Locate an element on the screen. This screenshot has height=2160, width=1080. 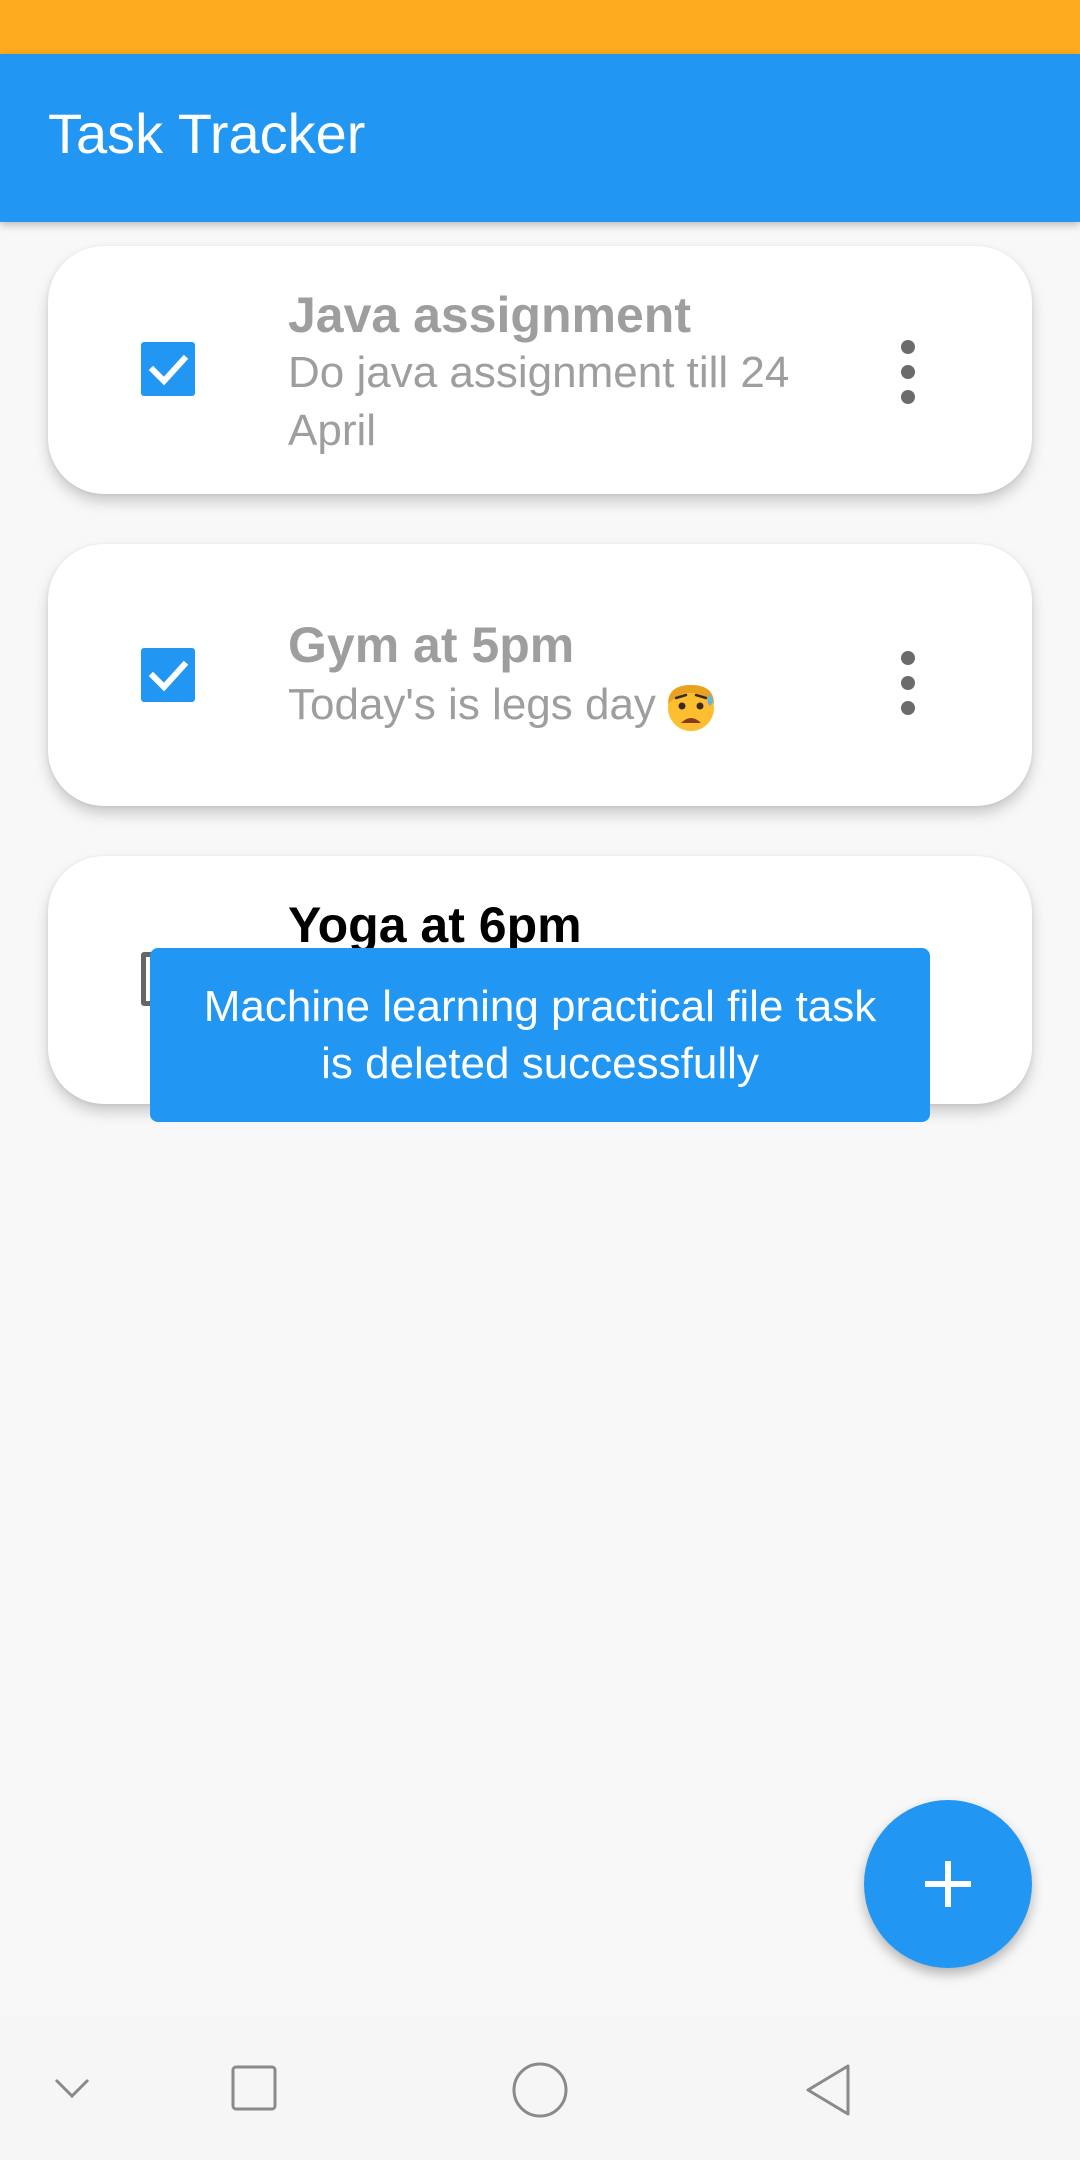
collapse-icon is located at coordinates (72, 2089).